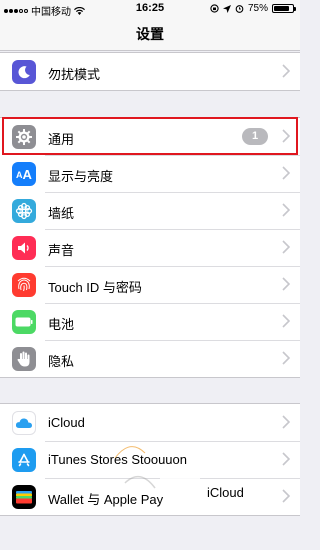 The height and width of the screenshot is (550, 320). What do you see at coordinates (226, 8) in the screenshot?
I see `location-icon` at bounding box center [226, 8].